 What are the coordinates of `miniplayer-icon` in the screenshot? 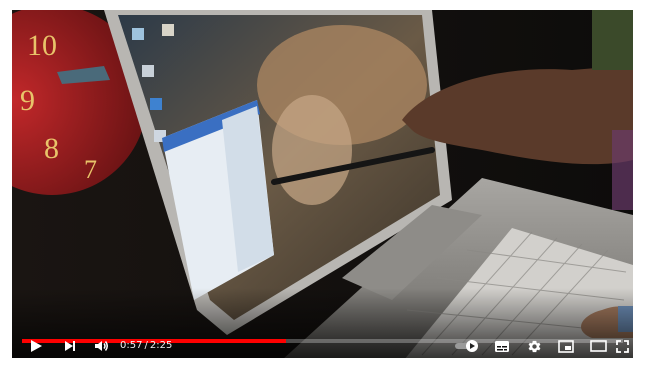 It's located at (566, 346).